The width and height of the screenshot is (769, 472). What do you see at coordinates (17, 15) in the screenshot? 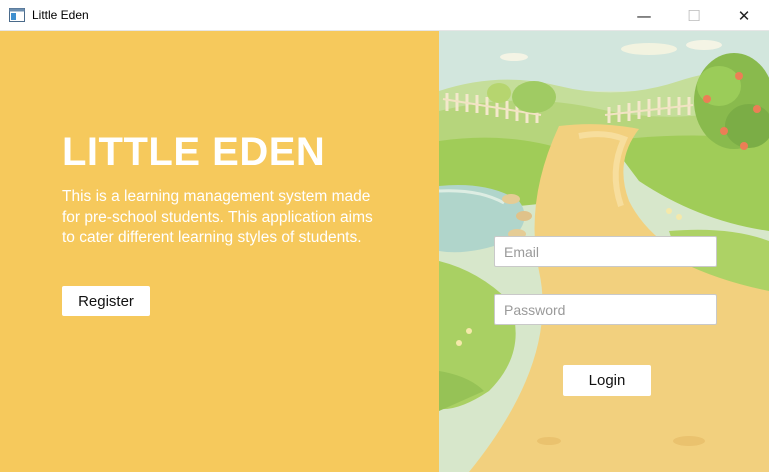
I see `app-icon` at bounding box center [17, 15].